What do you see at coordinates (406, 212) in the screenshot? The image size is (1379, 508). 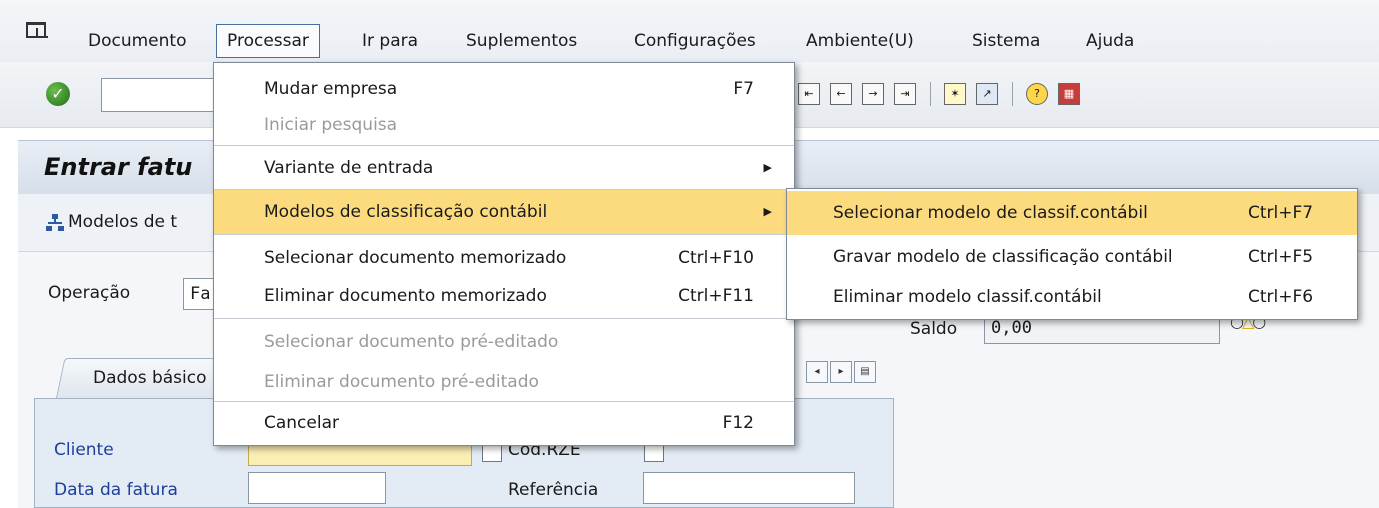 I see `menu-item-label: Modelos de classificação contábil` at bounding box center [406, 212].